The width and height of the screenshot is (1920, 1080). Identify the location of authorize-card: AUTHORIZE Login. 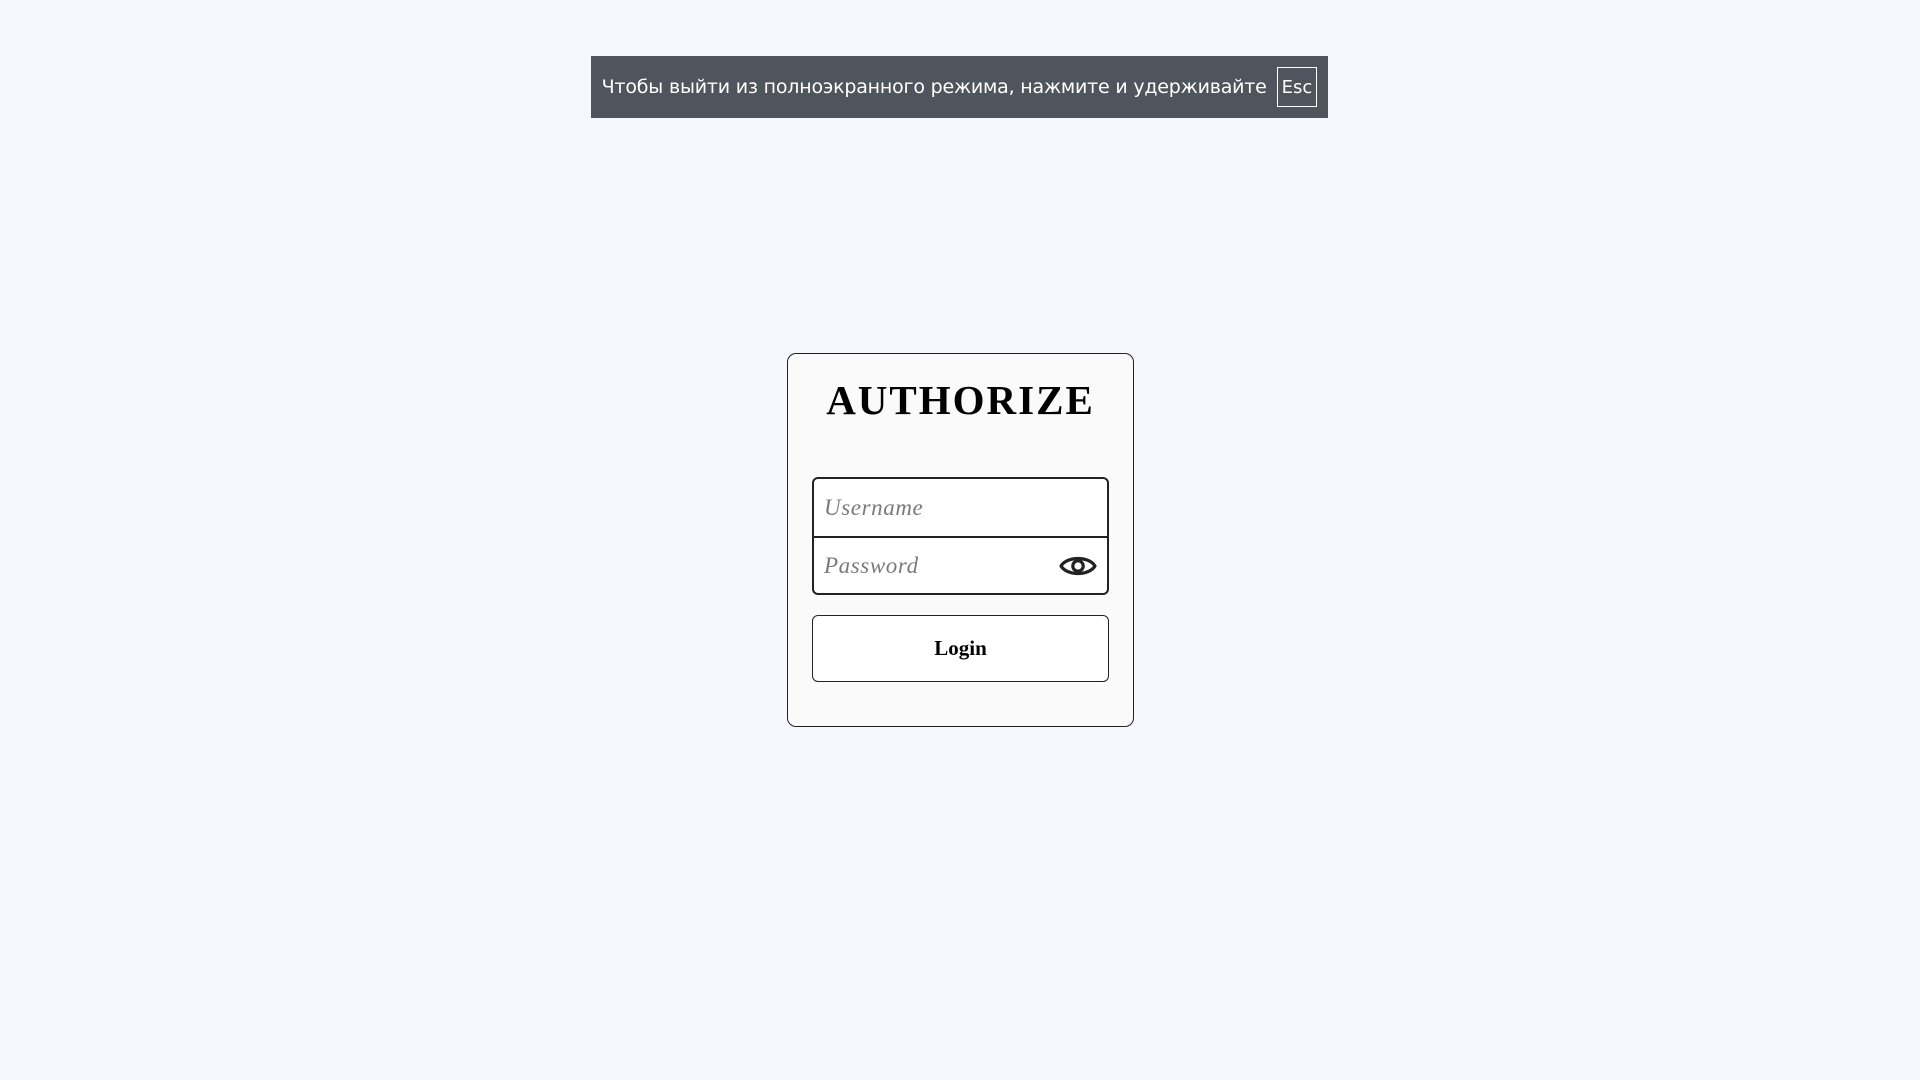
(960, 540).